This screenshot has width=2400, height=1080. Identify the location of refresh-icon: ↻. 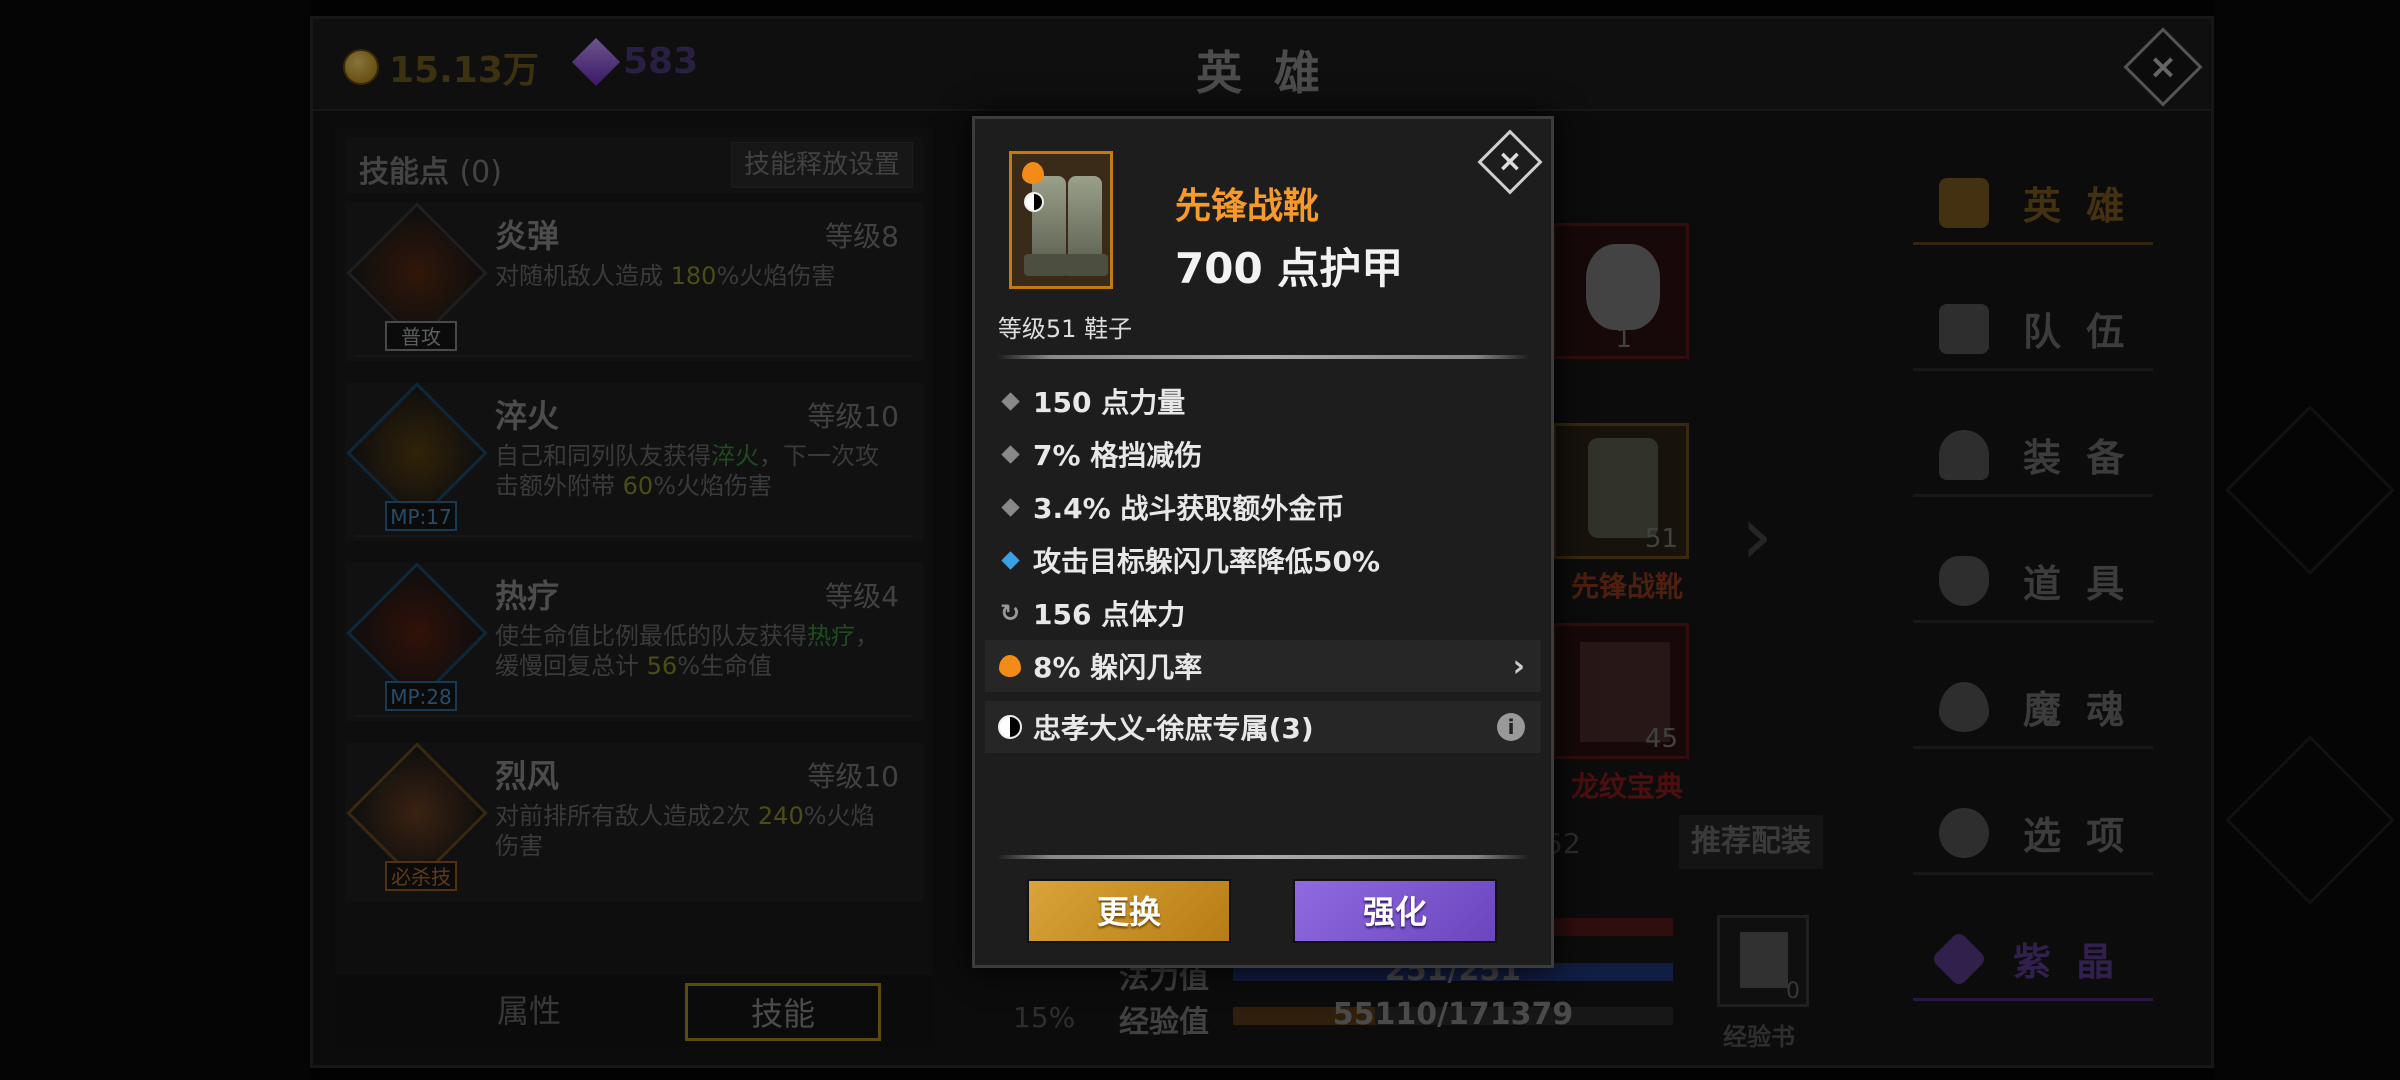
(1010, 613).